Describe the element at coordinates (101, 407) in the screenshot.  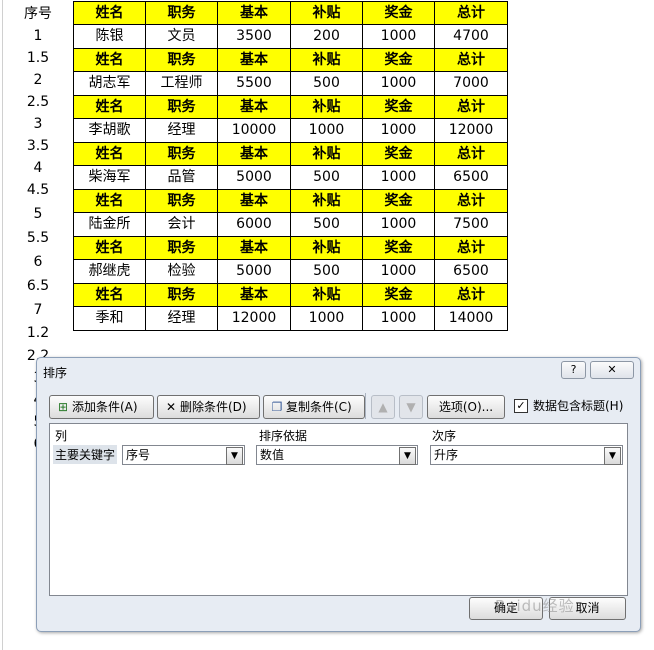
I see `add-condition-button: ⊞ 添加条件(A)` at that location.